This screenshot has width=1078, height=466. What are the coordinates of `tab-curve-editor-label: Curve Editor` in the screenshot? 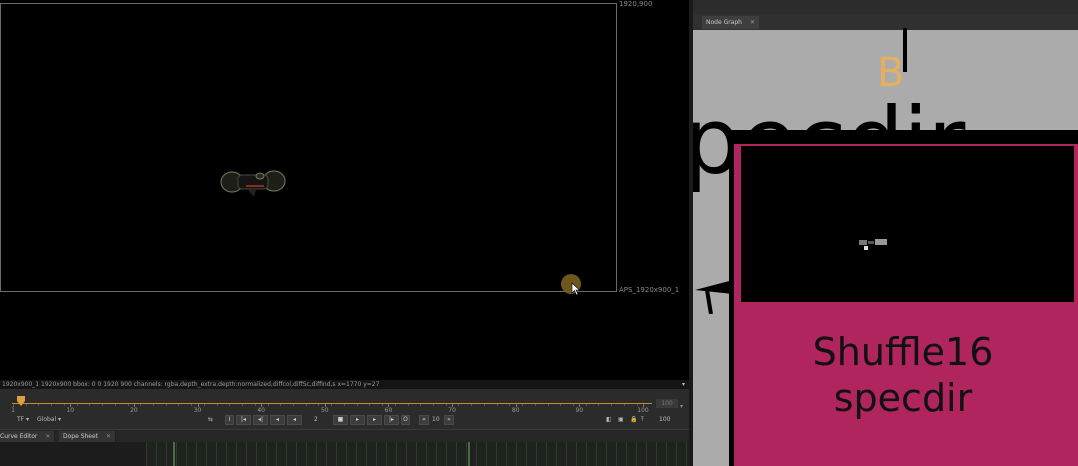 It's located at (19, 436).